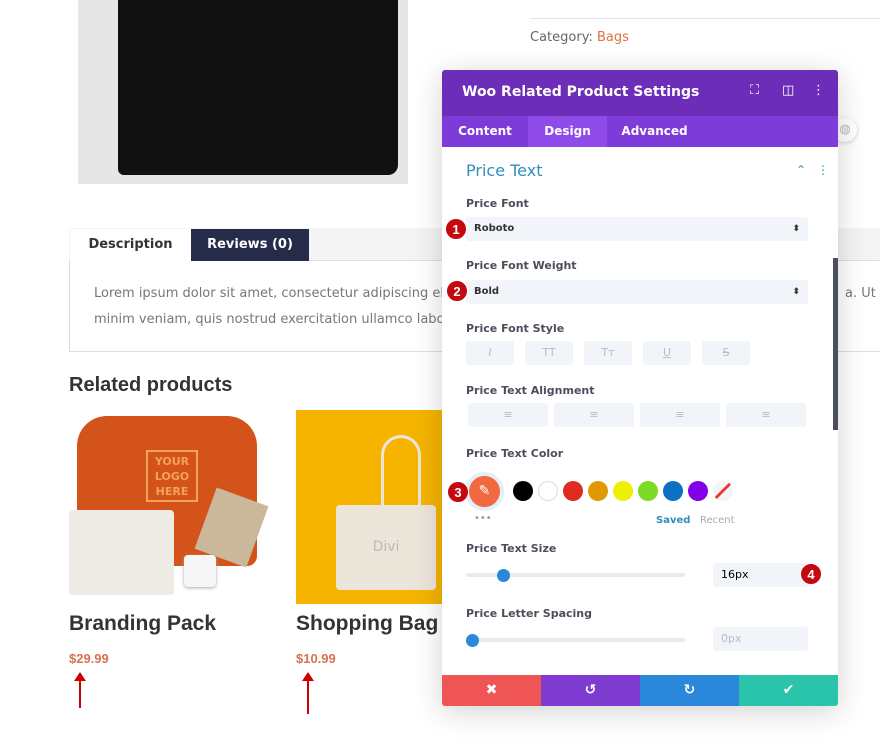 This screenshot has height=744, width=880. What do you see at coordinates (594, 415) in the screenshot?
I see `align-center-button: ≡` at bounding box center [594, 415].